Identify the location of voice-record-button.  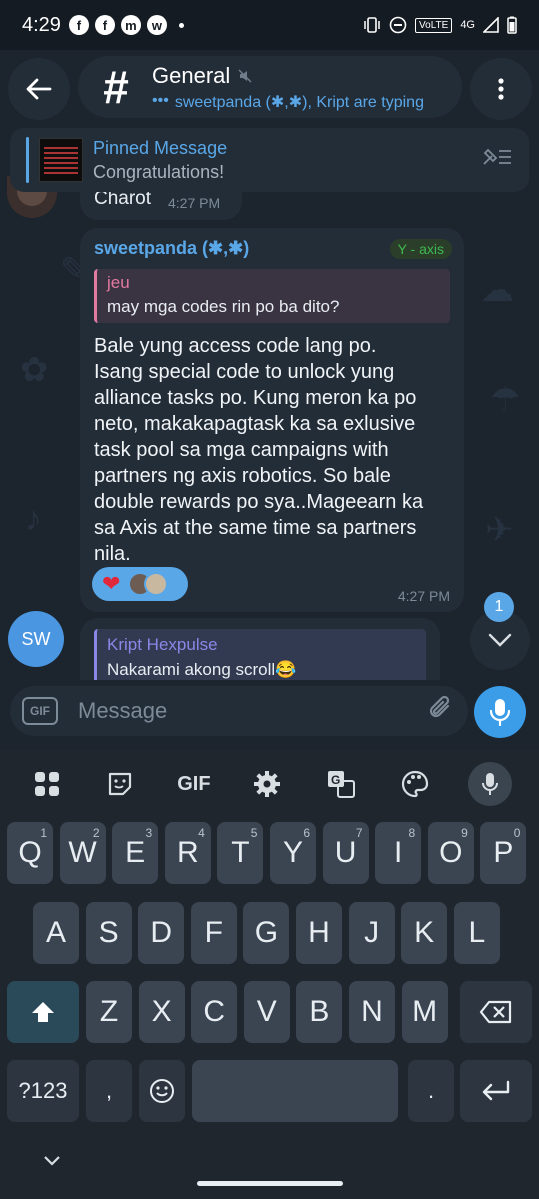
(500, 712).